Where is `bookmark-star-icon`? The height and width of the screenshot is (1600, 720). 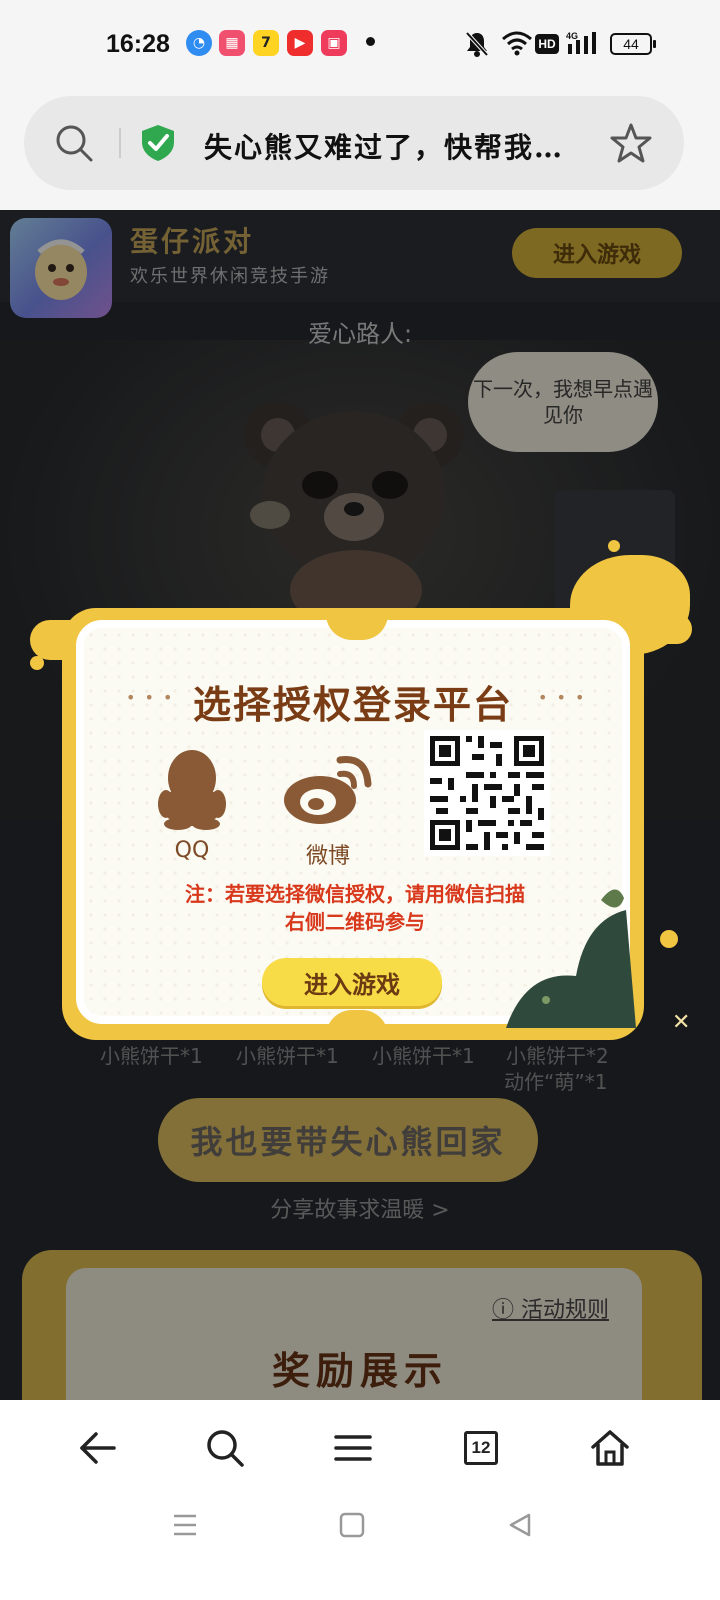 bookmark-star-icon is located at coordinates (631, 143).